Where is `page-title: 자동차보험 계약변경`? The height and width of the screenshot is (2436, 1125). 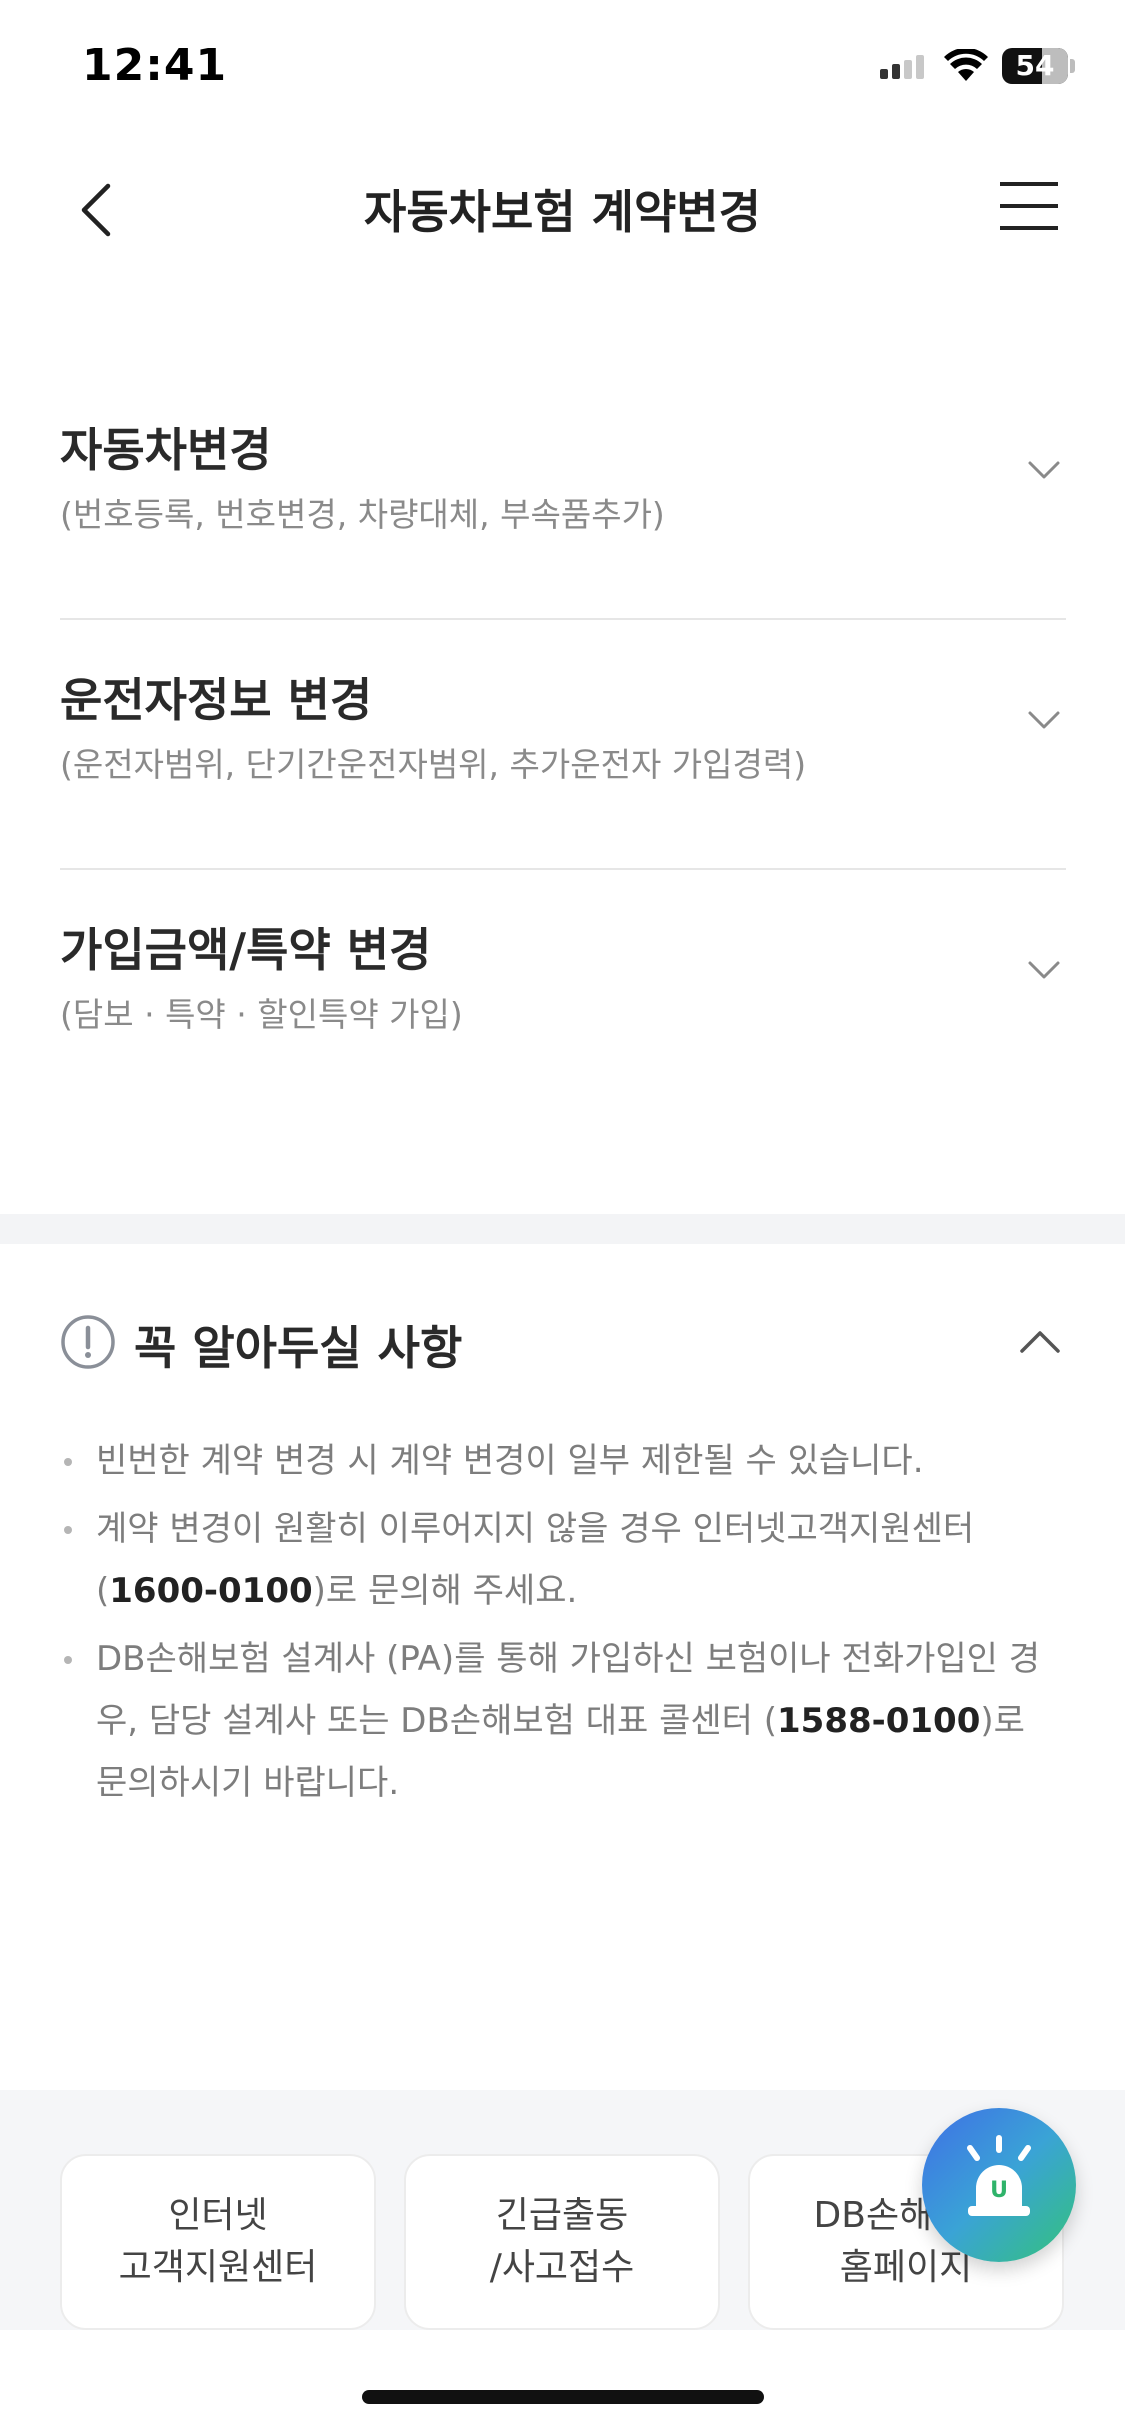
page-title: 자동차보험 계약변경 is located at coordinates (562, 212).